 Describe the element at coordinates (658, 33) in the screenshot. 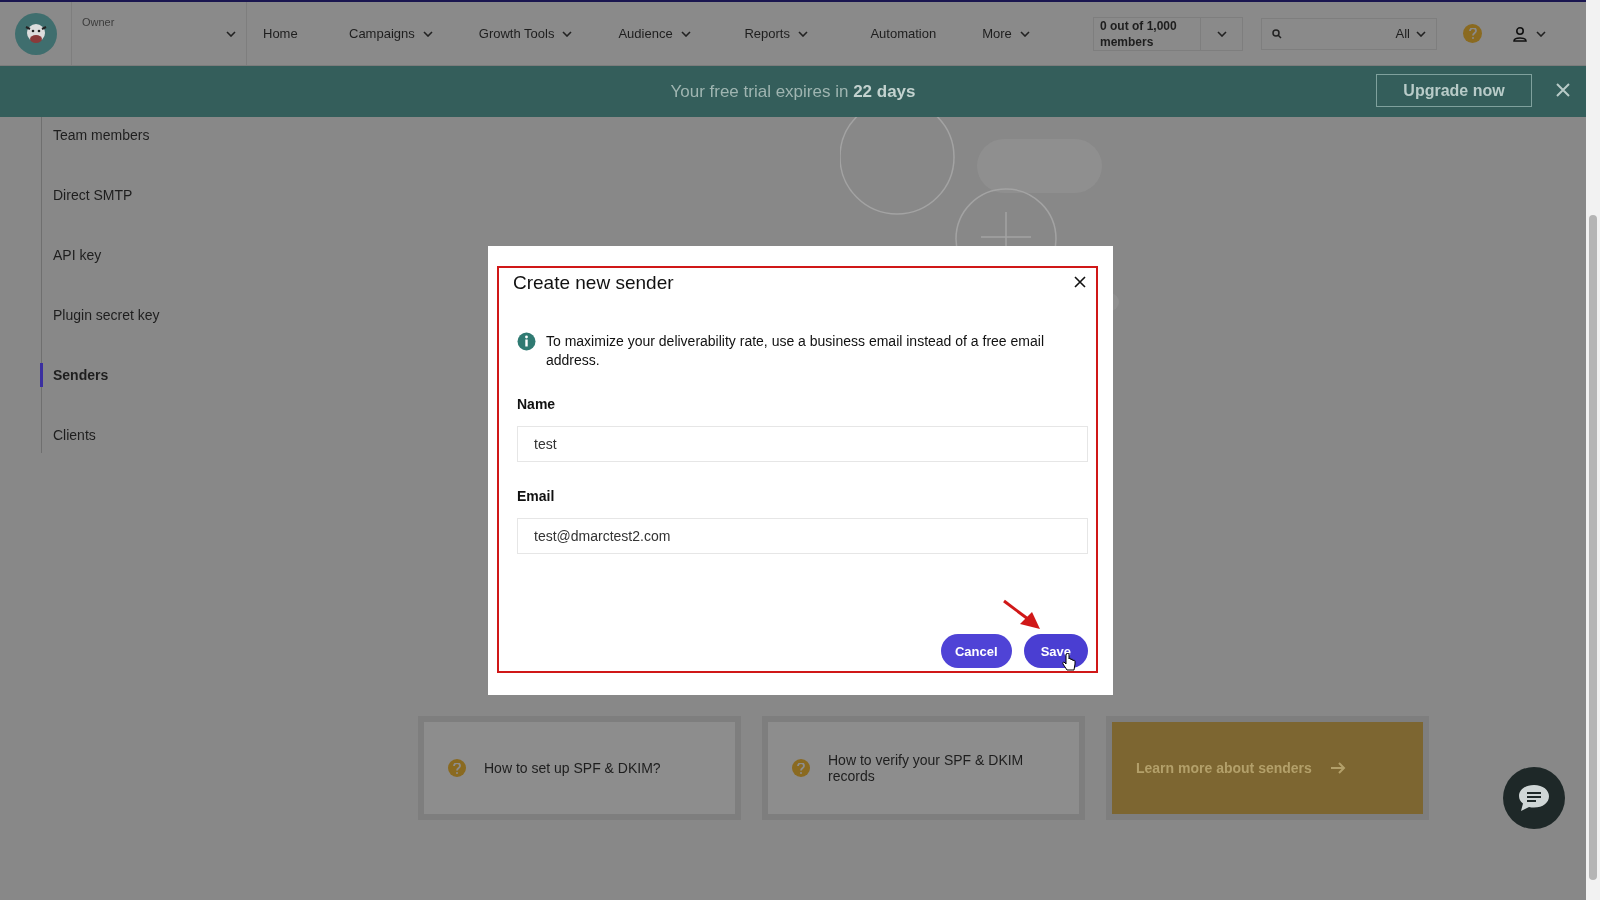

I see `nav-menu-item: Audience` at that location.